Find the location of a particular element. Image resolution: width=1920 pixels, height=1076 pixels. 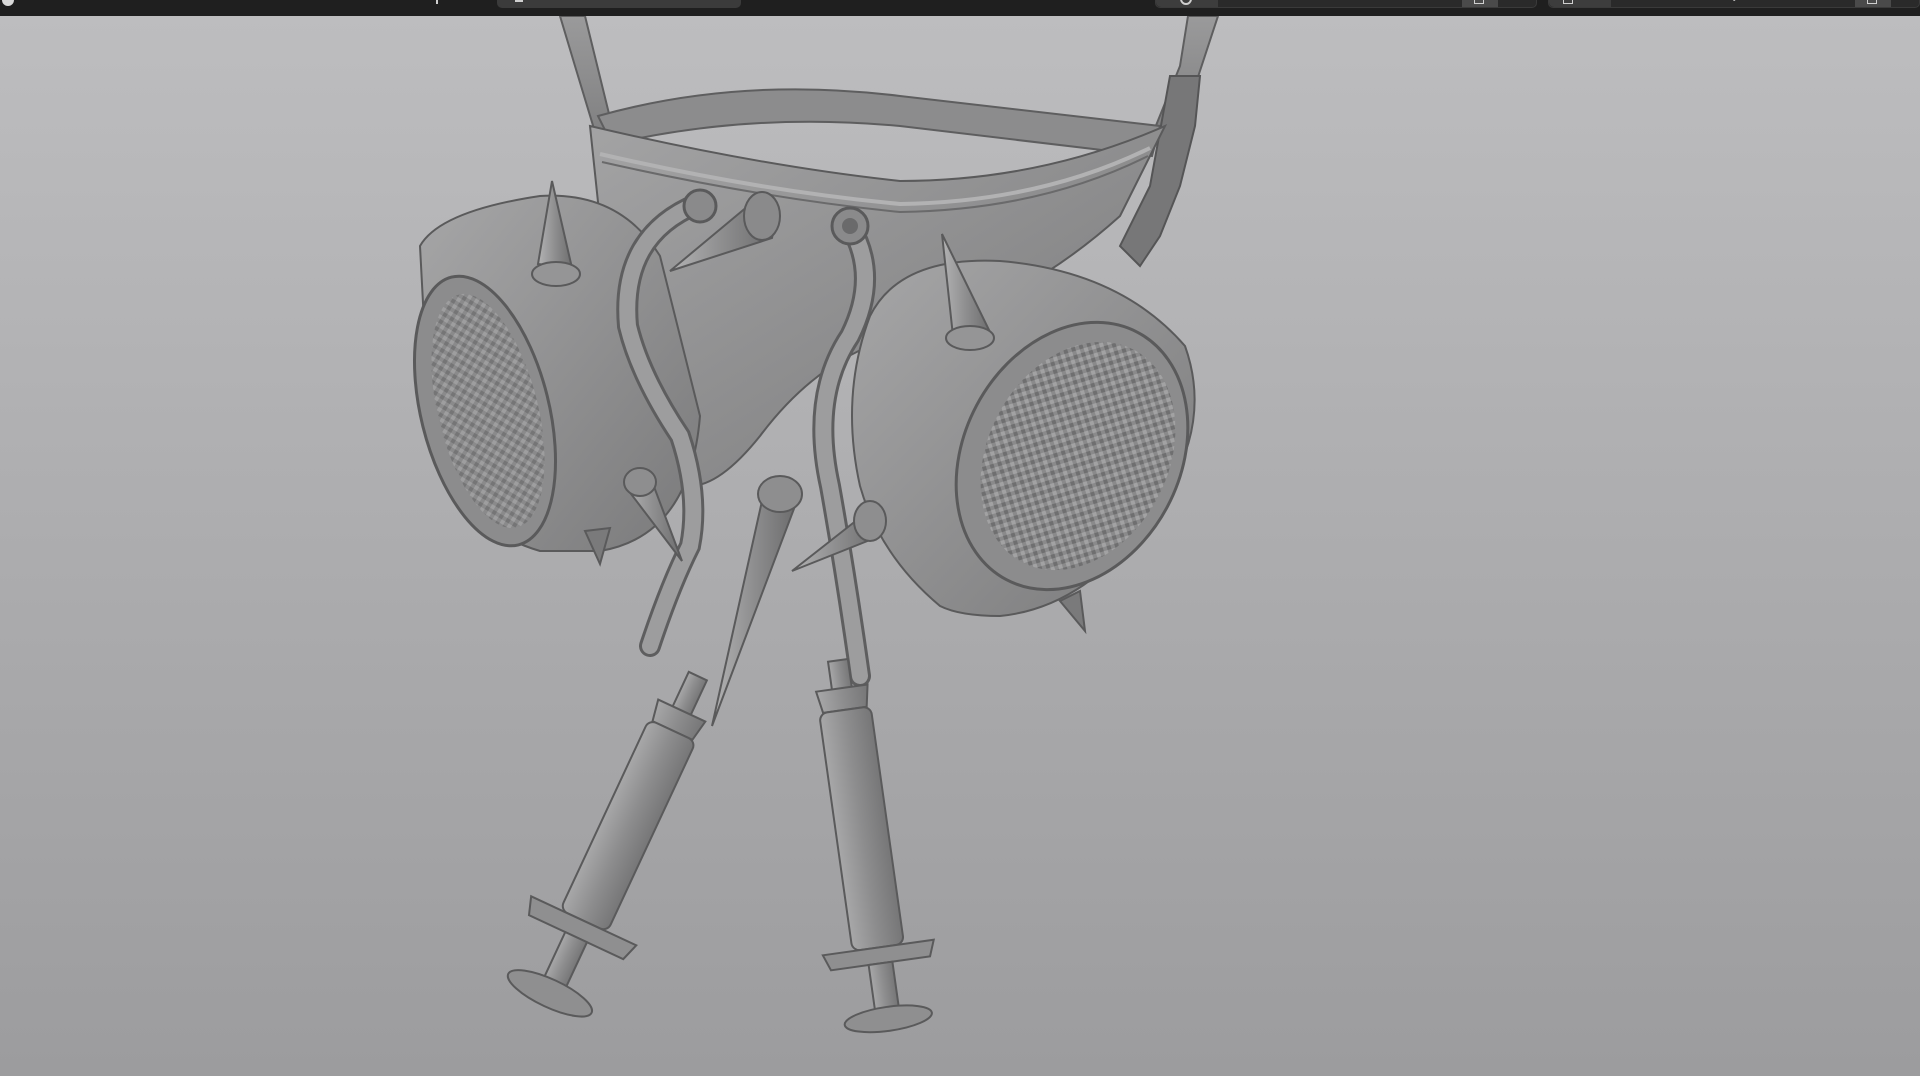

right-syringe is located at coordinates (875, 845).